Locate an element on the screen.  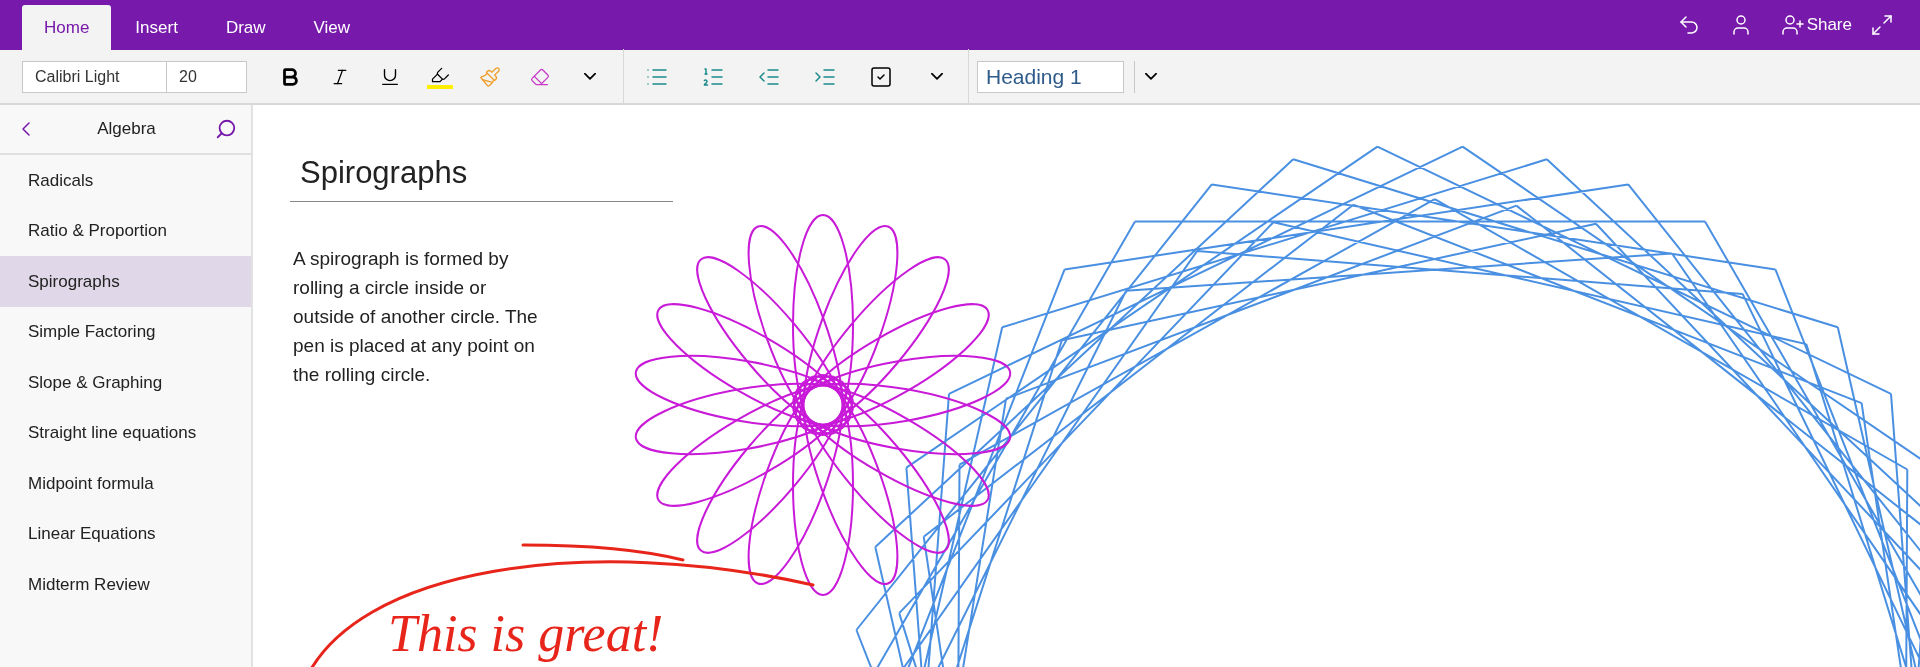
checkbox-icon is located at coordinates (881, 76).